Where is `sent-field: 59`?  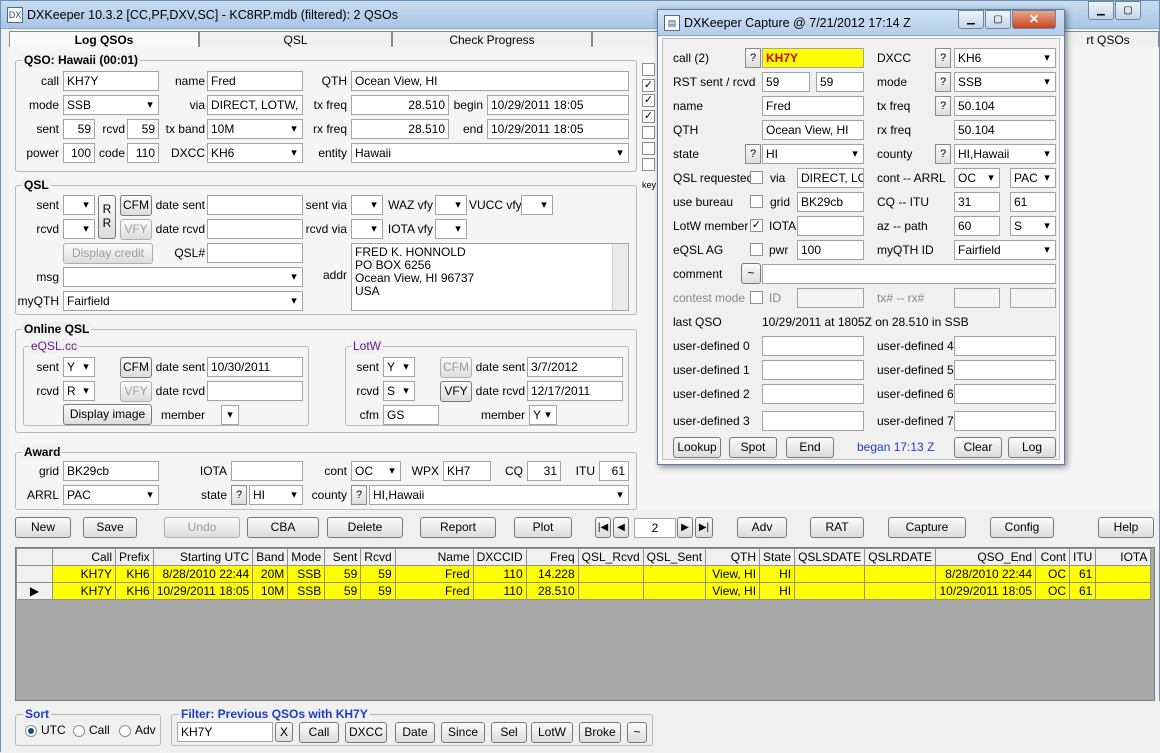
sent-field: 59 is located at coordinates (79, 129).